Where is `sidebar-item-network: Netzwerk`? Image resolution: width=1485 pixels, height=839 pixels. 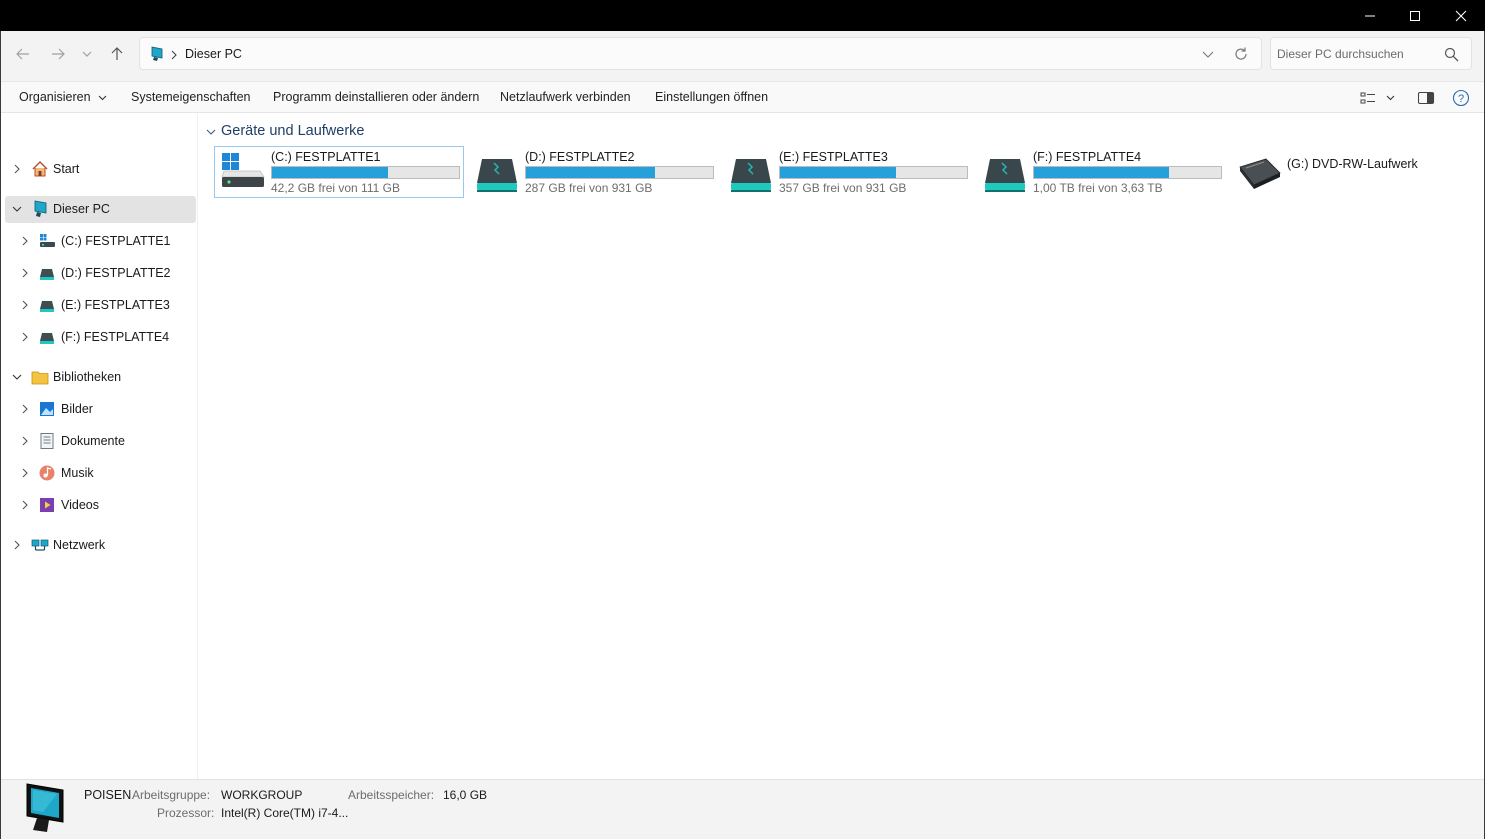
sidebar-item-network: Netzwerk is located at coordinates (100, 545).